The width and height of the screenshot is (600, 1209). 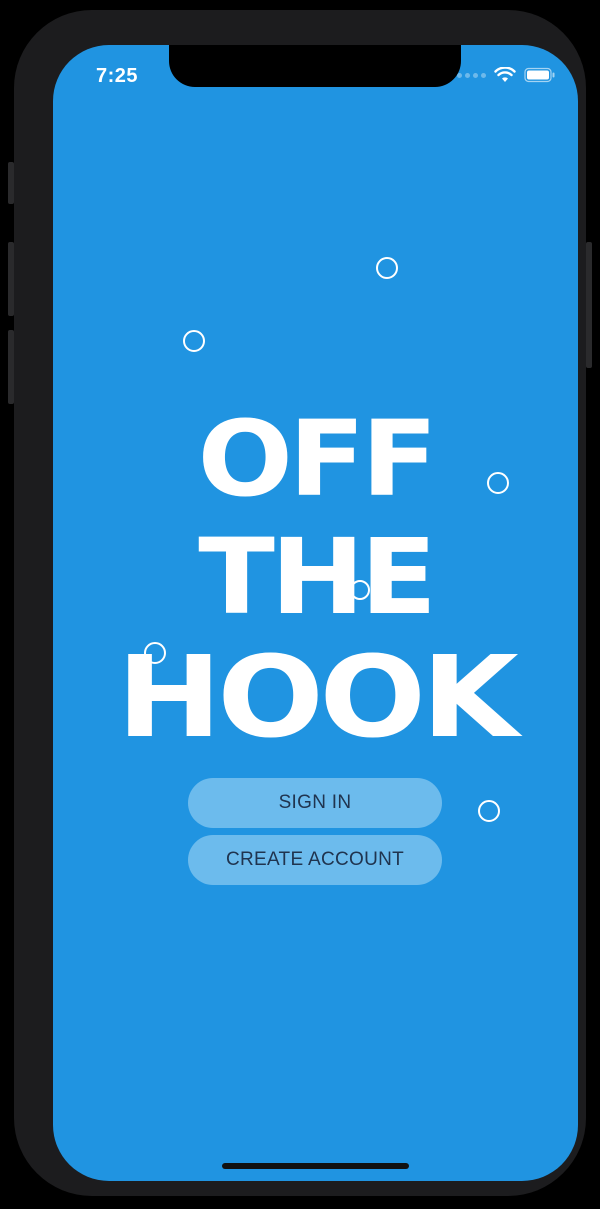 What do you see at coordinates (315, 860) in the screenshot?
I see `create-account-button: CREATE ACCOUNT` at bounding box center [315, 860].